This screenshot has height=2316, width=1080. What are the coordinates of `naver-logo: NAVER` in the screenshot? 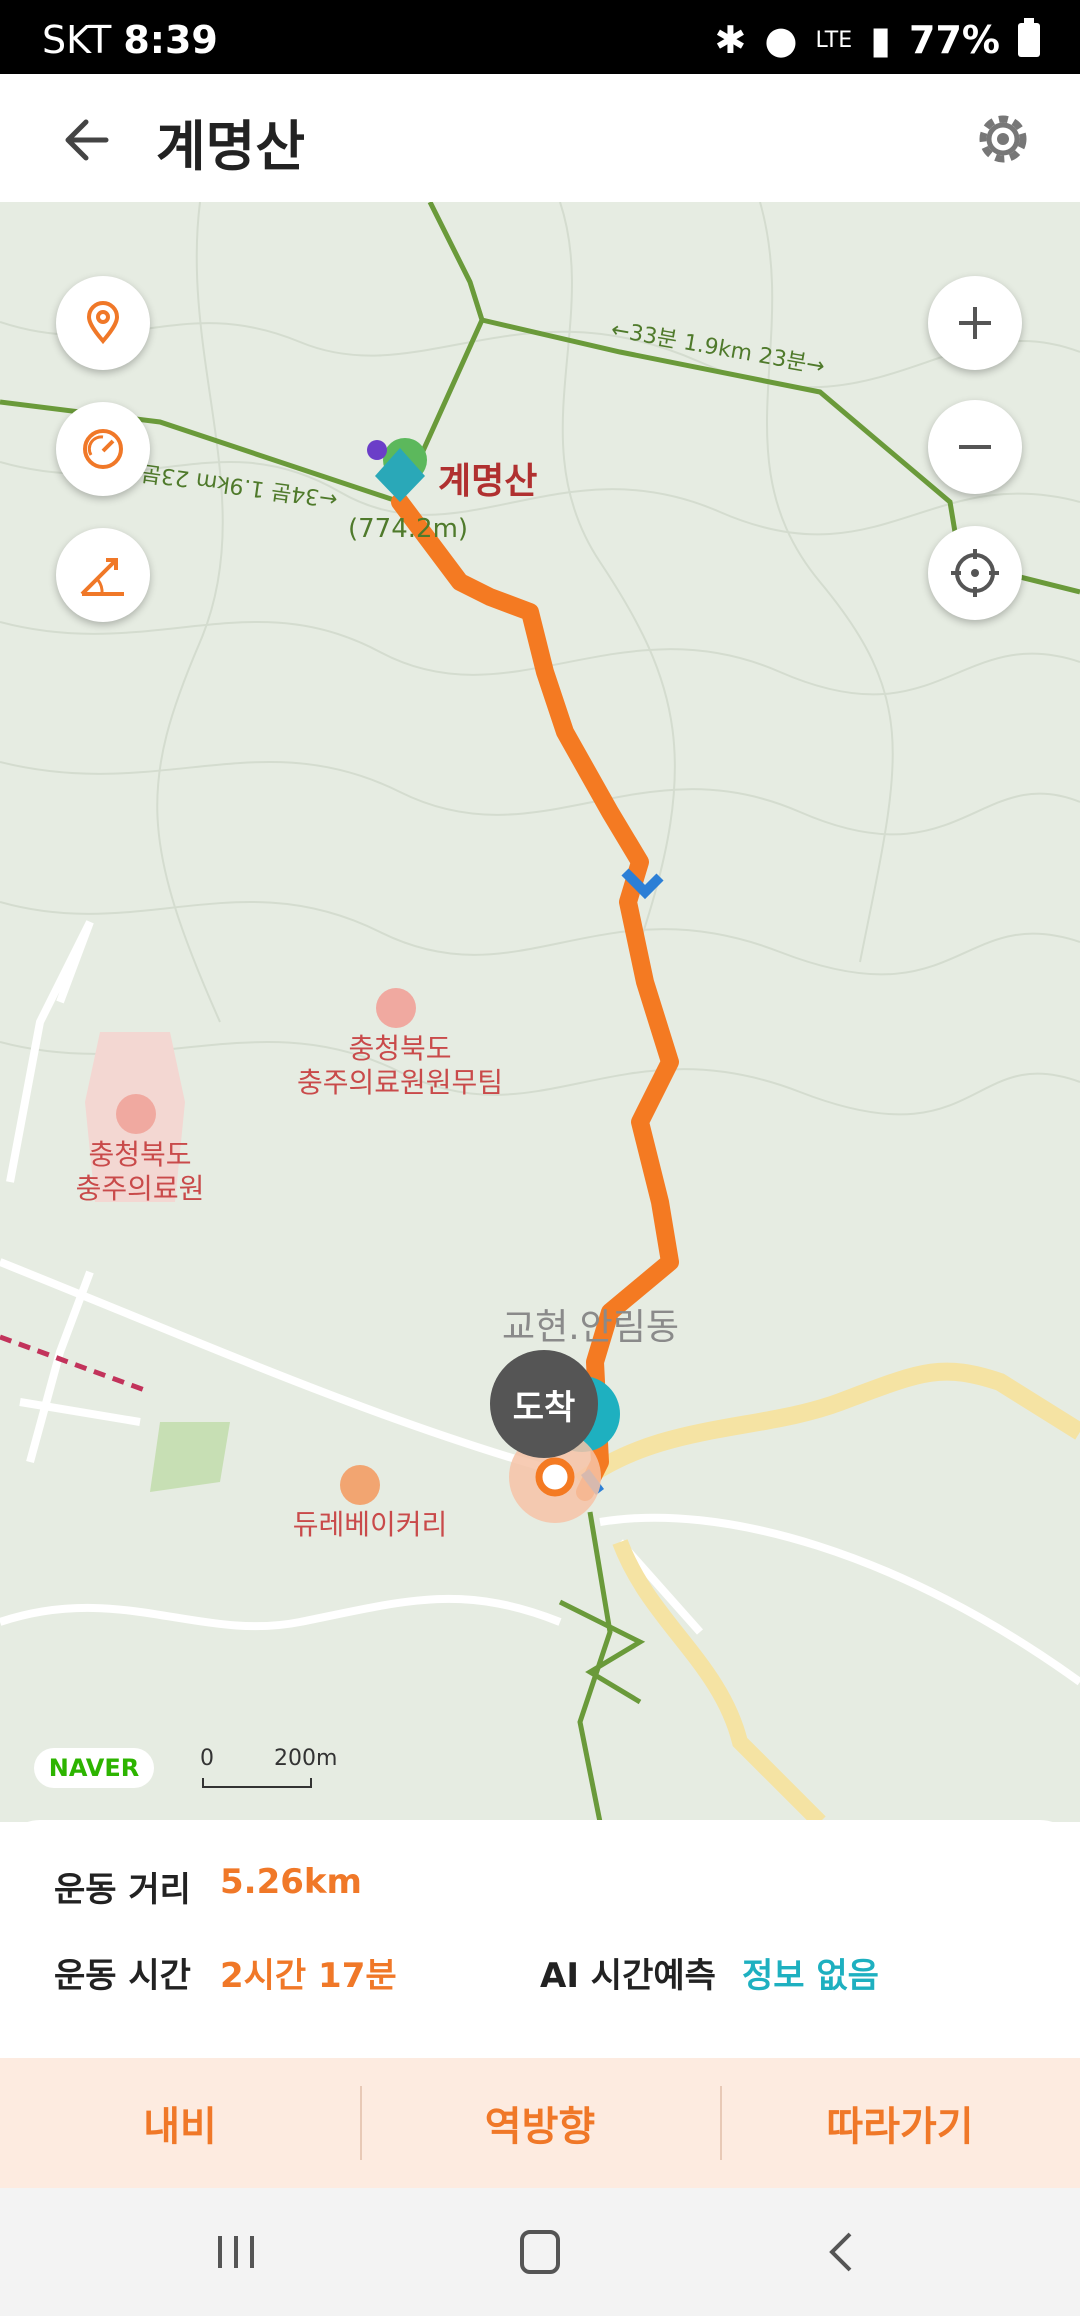 It's located at (94, 1768).